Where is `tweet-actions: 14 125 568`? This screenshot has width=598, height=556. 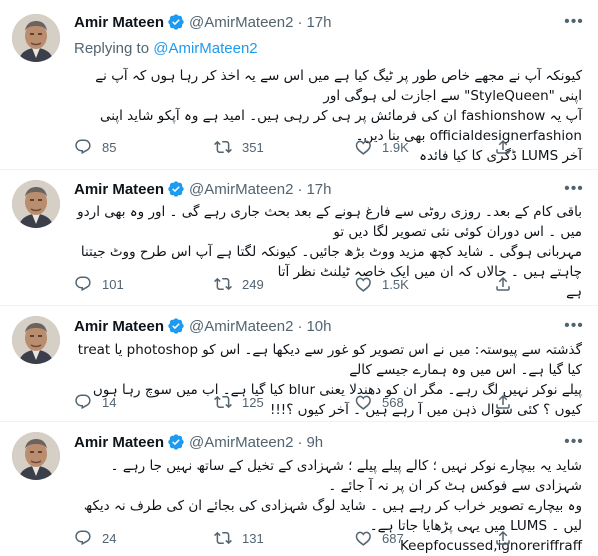
tweet-actions: 14 125 568 is located at coordinates (294, 402).